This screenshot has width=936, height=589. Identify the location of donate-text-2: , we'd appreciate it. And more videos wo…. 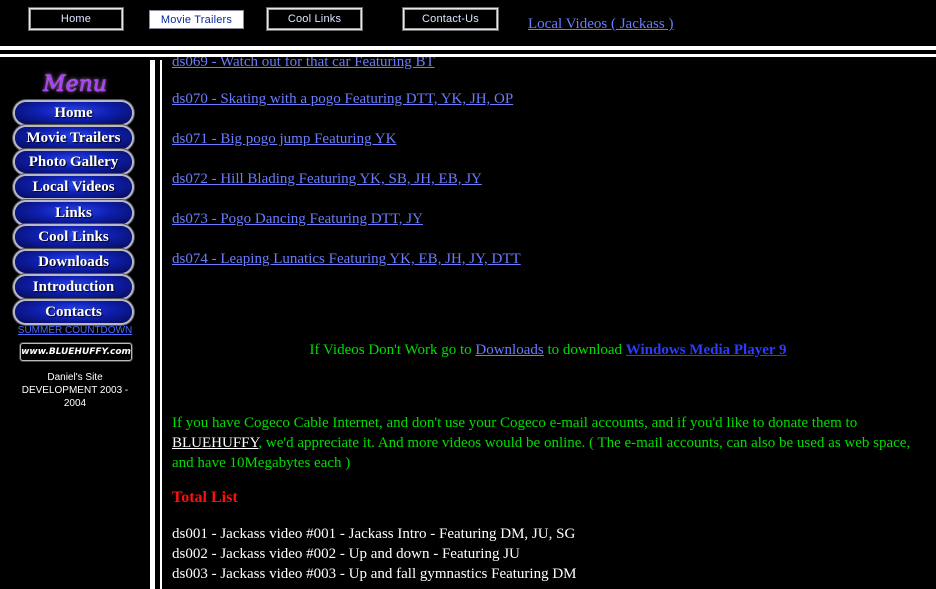
(541, 453).